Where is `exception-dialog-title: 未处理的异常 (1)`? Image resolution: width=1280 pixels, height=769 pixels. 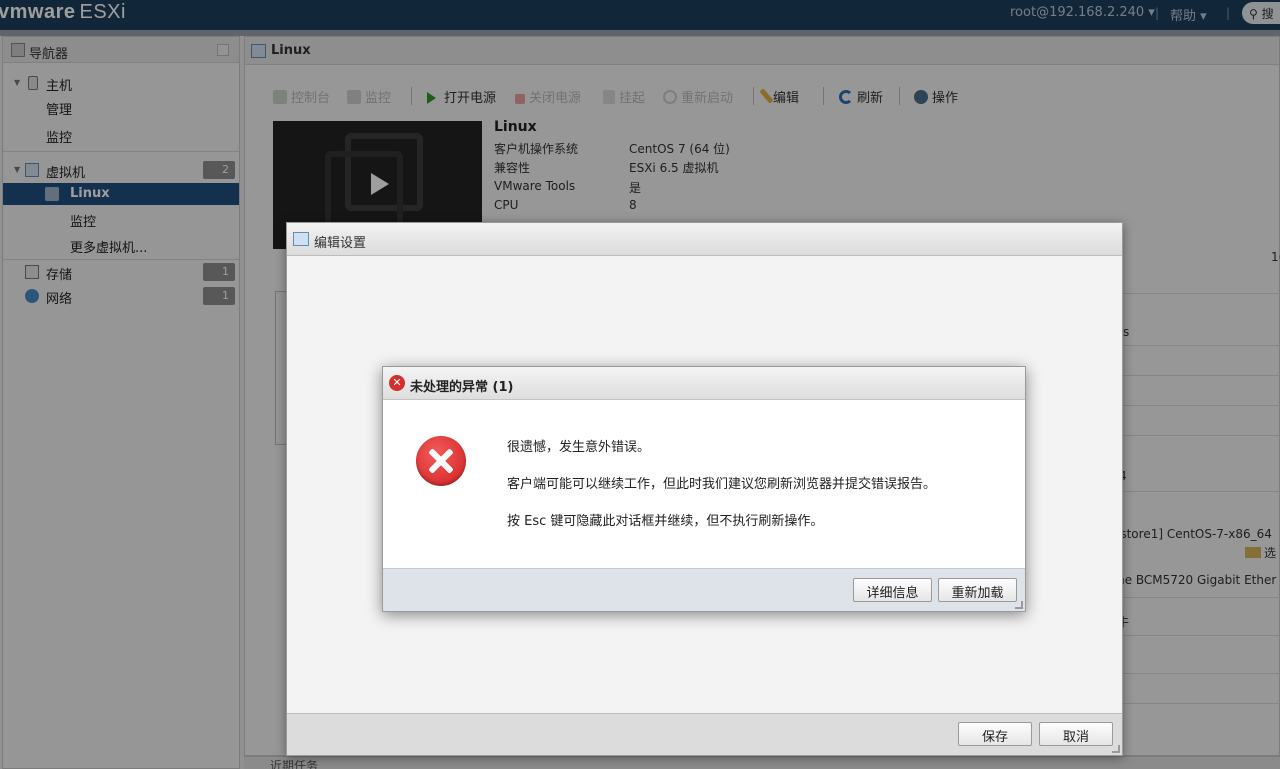
exception-dialog-title: 未处理的异常 (1) is located at coordinates (462, 387).